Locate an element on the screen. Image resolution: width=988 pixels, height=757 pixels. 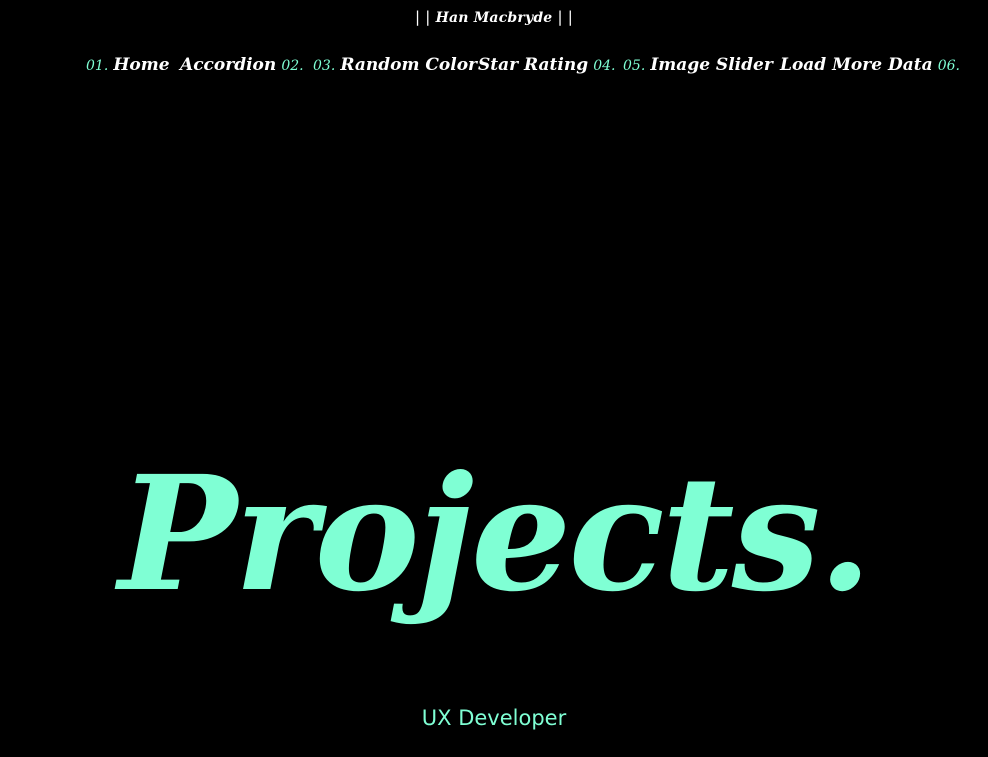
nav-item-label: Accordion is located at coordinates (228, 65).